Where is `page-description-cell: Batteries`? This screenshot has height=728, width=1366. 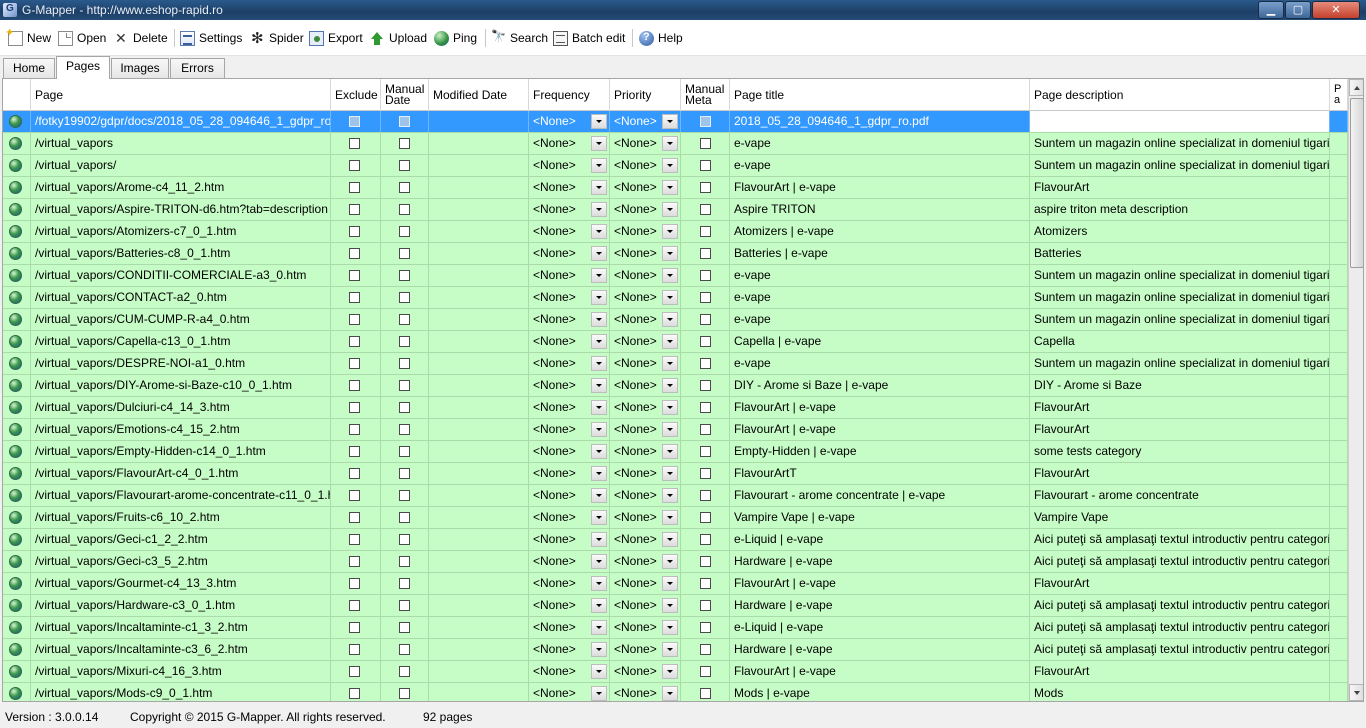 page-description-cell: Batteries is located at coordinates (1180, 253).